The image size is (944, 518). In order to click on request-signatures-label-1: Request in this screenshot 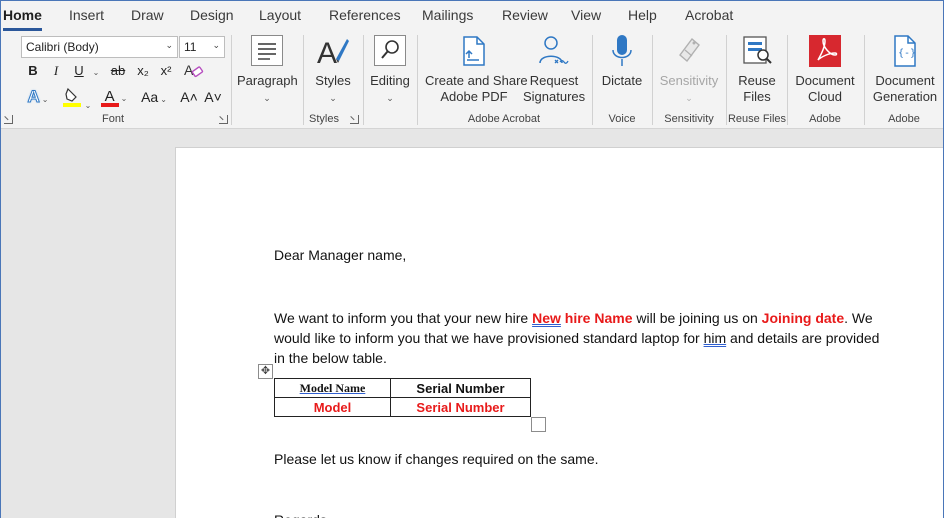, I will do `click(554, 80)`.